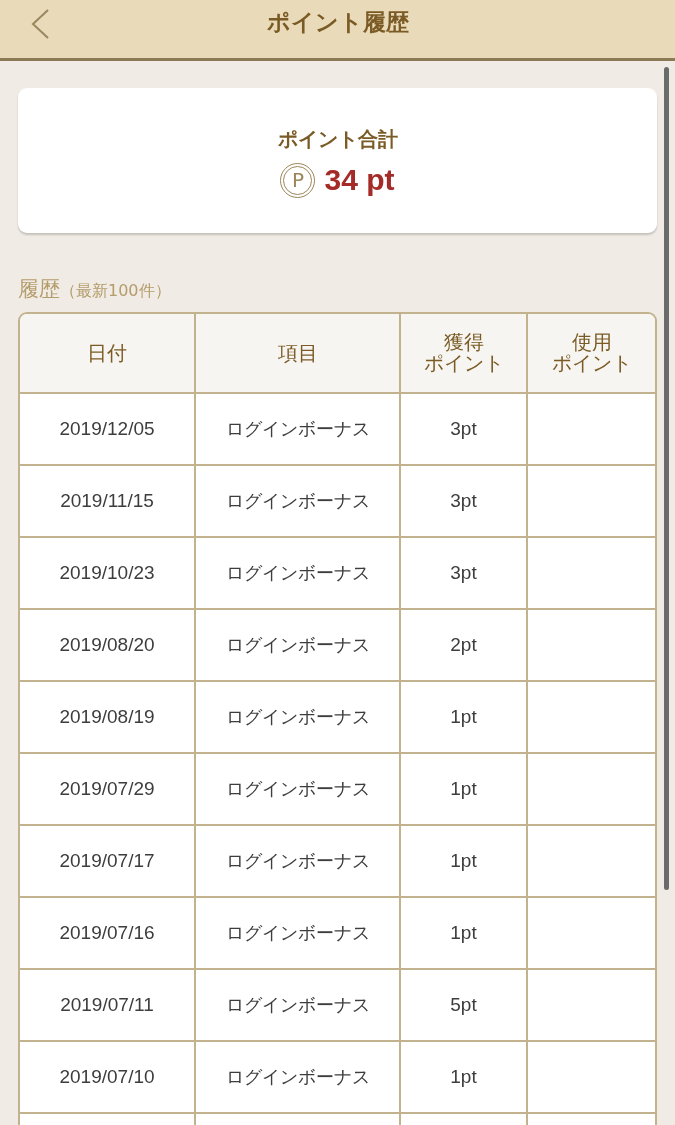 Image resolution: width=675 pixels, height=1125 pixels. What do you see at coordinates (108, 502) in the screenshot?
I see `table-cell: 2019/11/15` at bounding box center [108, 502].